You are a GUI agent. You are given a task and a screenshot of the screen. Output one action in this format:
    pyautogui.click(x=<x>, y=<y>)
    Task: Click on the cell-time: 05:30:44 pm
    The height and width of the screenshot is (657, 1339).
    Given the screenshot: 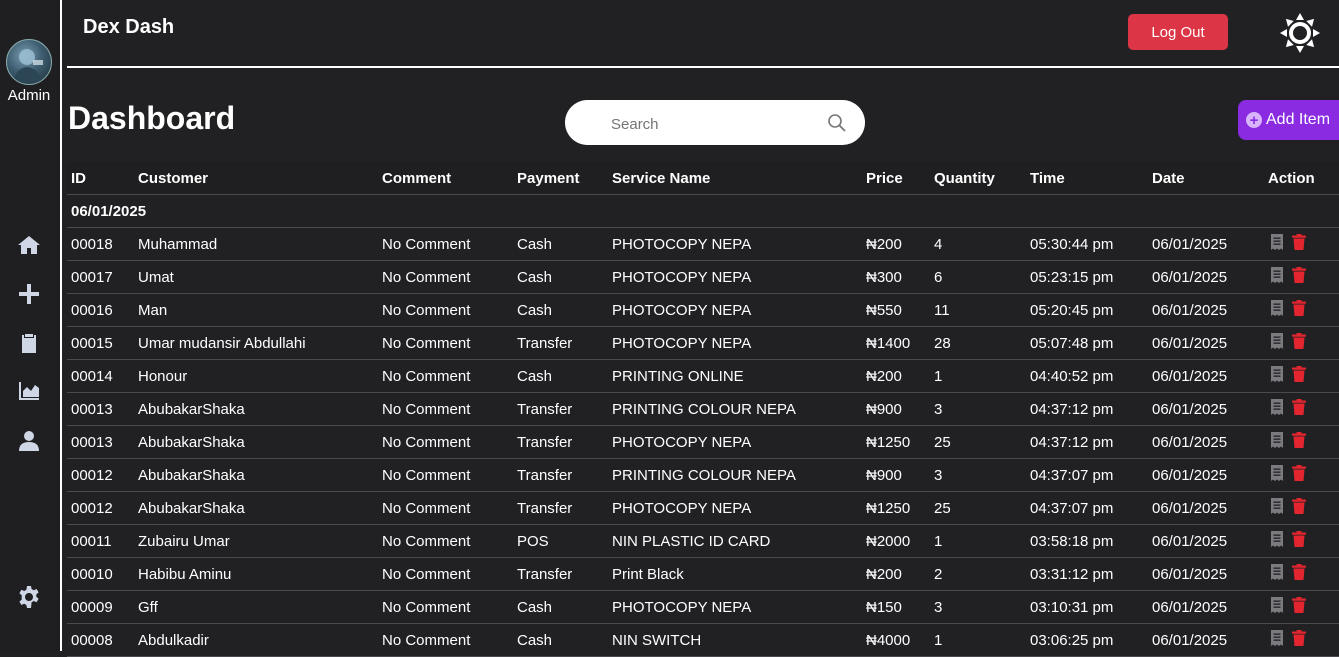 What is the action you would take?
    pyautogui.click(x=1087, y=244)
    